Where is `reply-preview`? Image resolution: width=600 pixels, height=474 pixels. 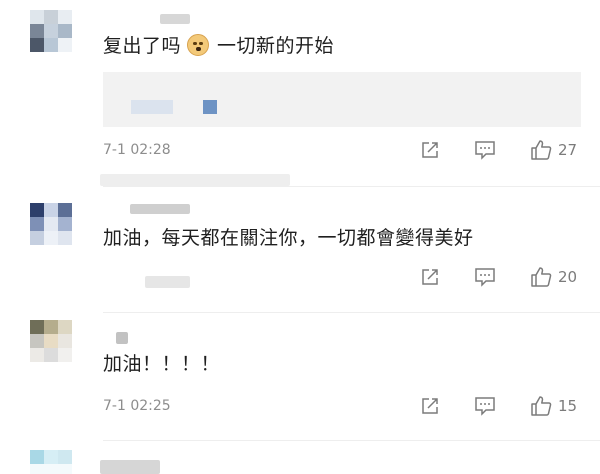 reply-preview is located at coordinates (342, 99).